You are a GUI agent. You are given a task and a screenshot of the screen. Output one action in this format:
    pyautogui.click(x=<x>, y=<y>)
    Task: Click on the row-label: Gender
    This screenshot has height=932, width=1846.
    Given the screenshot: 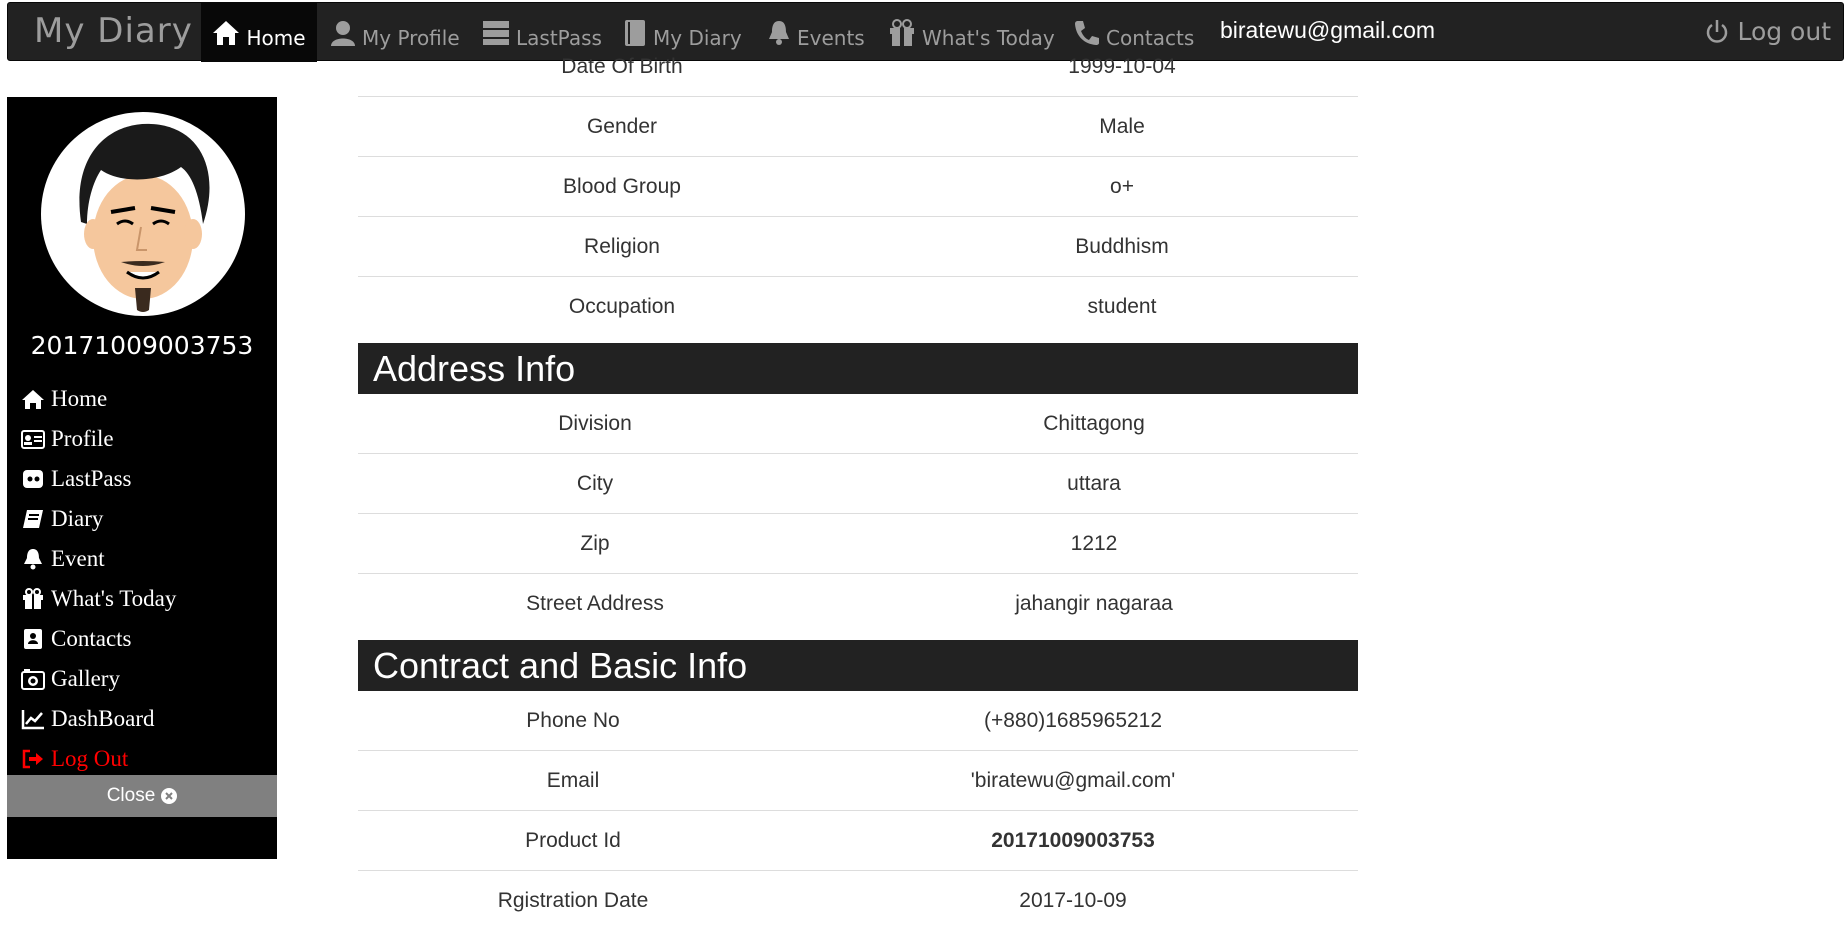 What is the action you would take?
    pyautogui.click(x=622, y=126)
    